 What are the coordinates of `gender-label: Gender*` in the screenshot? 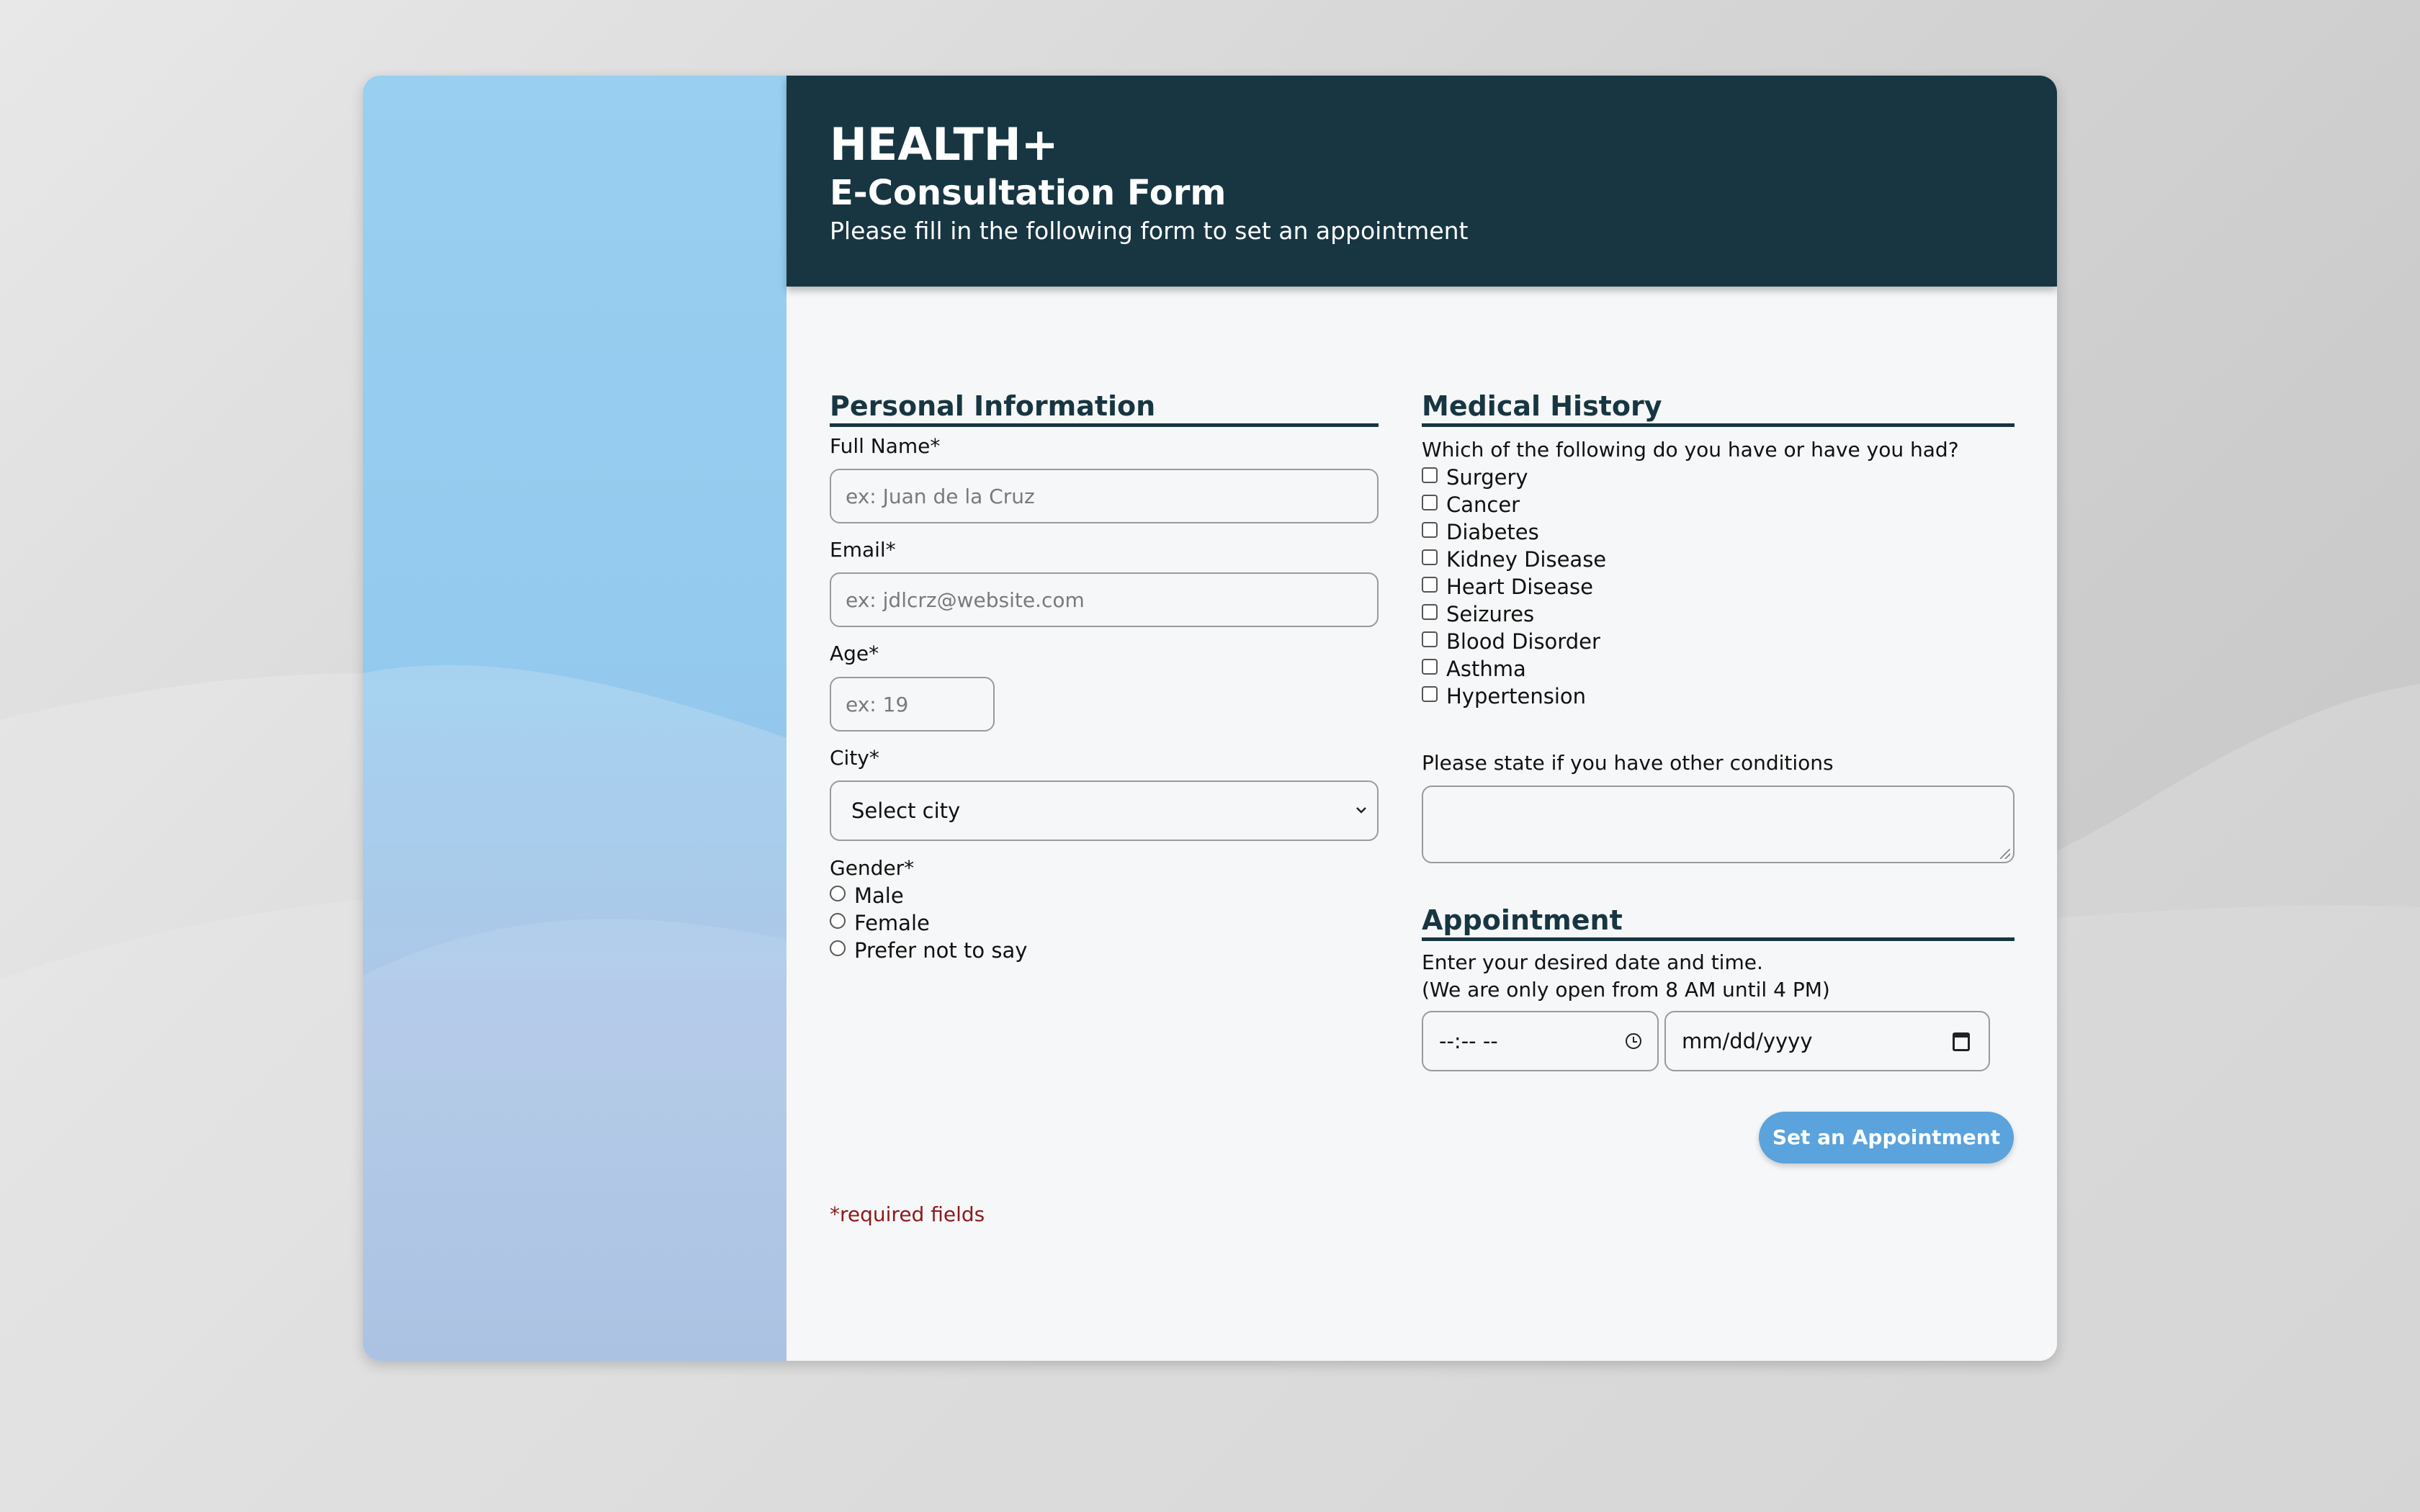 It's located at (872, 868).